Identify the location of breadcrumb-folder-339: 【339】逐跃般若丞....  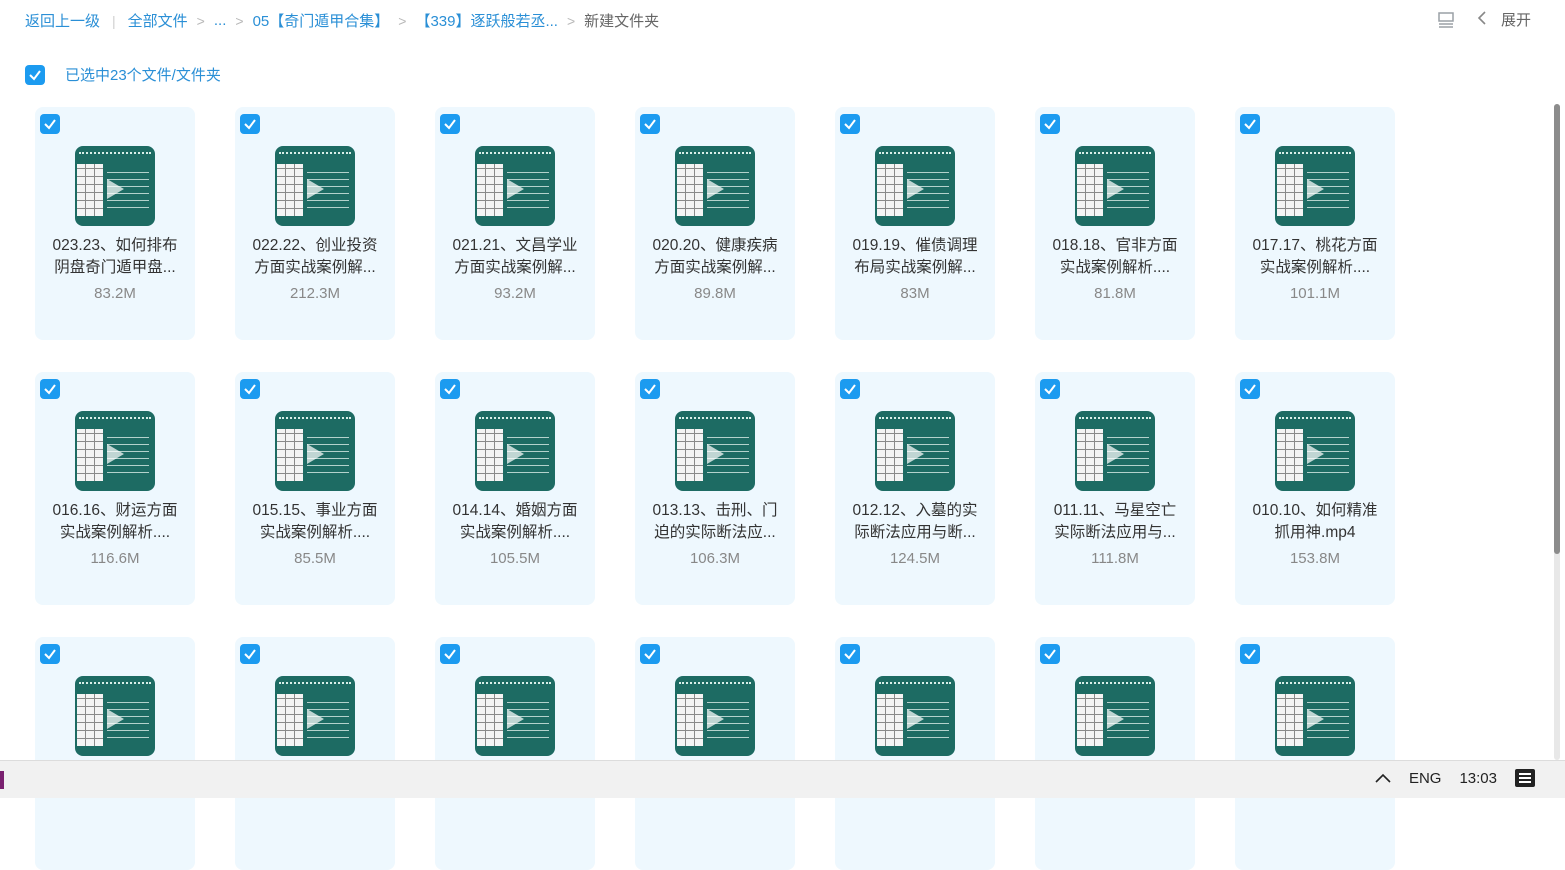
(486, 20).